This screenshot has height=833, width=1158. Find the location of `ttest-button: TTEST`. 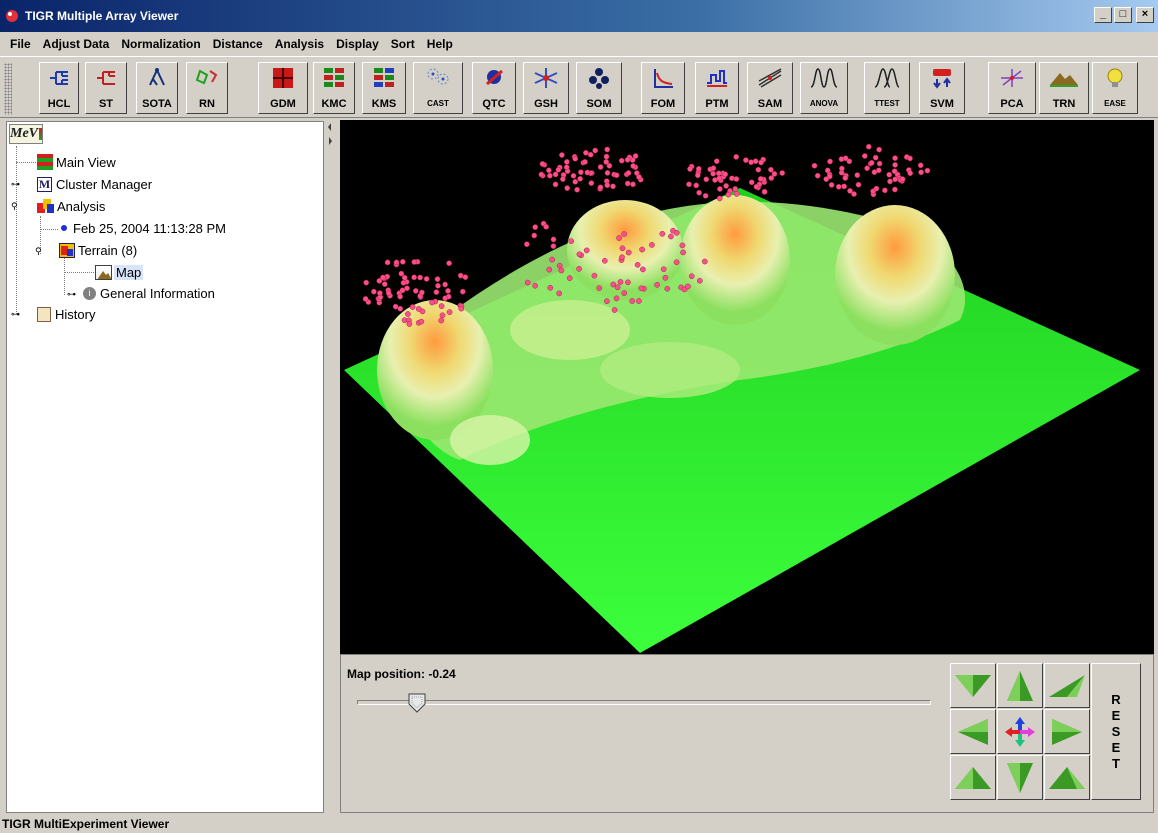

ttest-button: TTEST is located at coordinates (887, 88).